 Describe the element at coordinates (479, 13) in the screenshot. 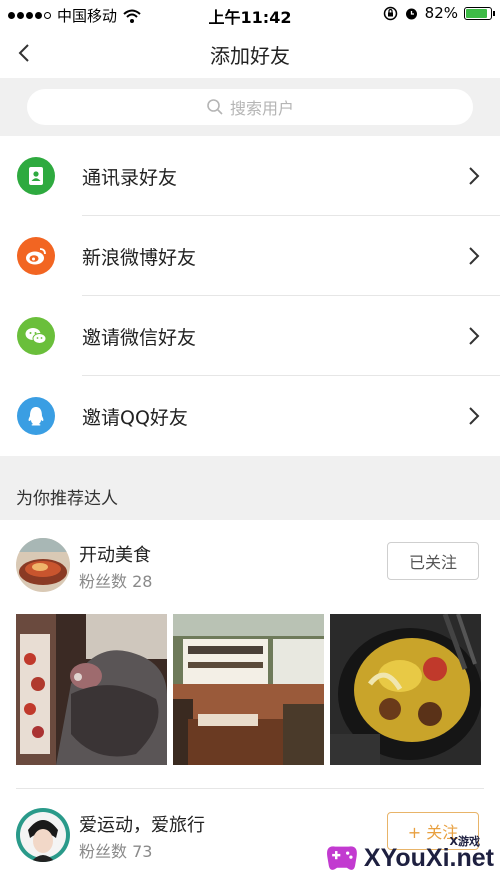

I see `battery-icon` at that location.